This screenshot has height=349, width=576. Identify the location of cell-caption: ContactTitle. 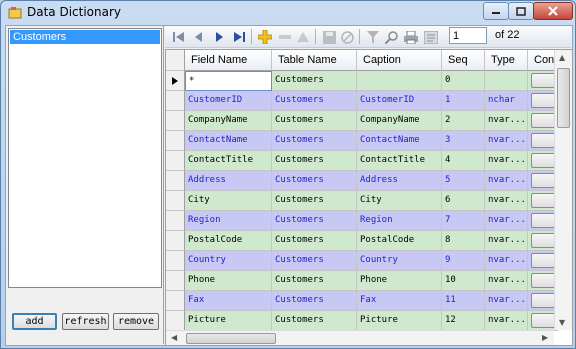
(399, 161).